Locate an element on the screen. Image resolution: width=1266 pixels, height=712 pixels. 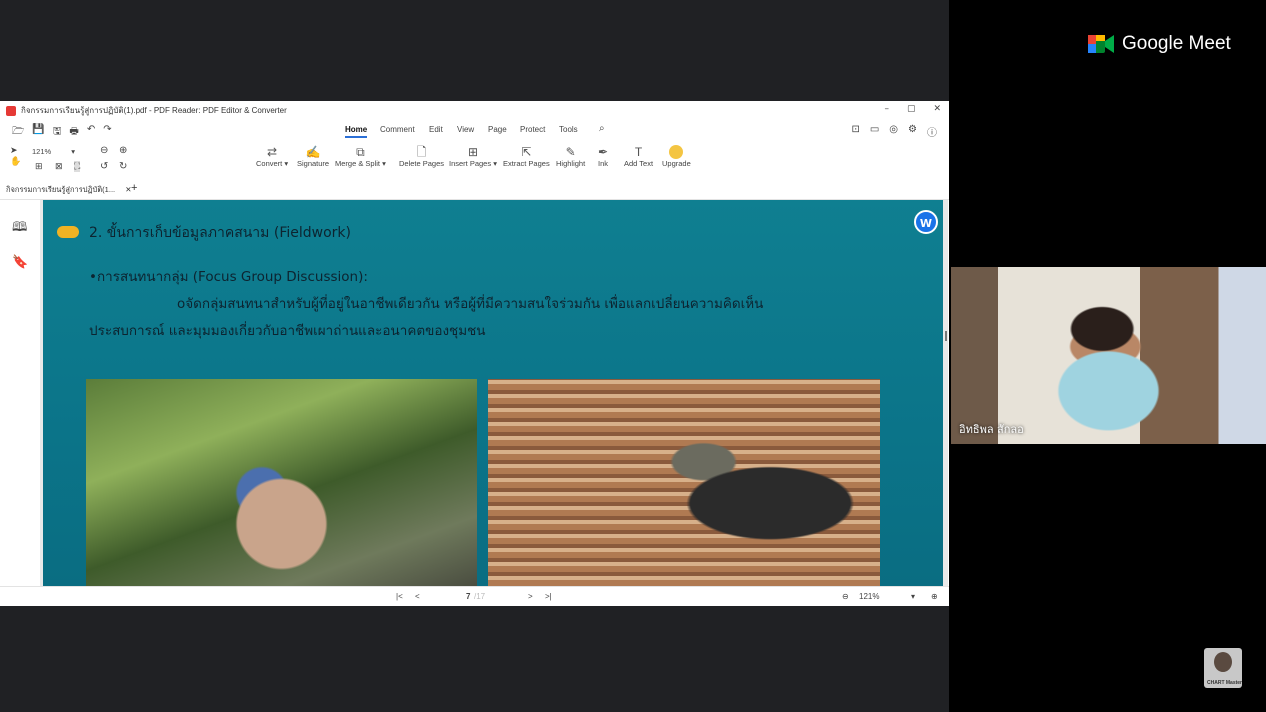
tab-protect: Protect is located at coordinates (532, 129).